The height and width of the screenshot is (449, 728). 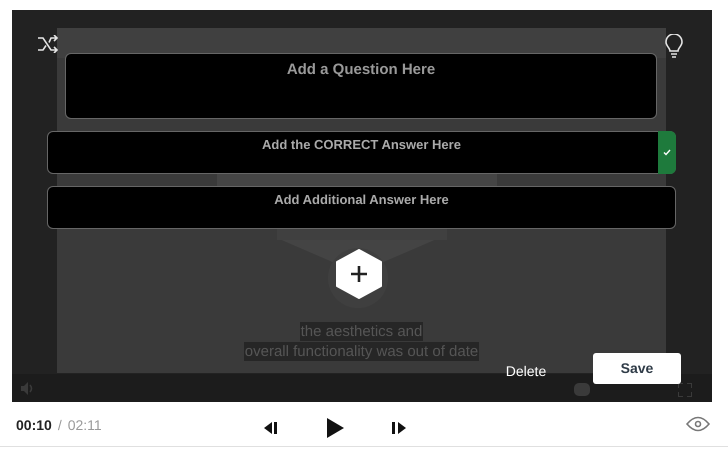 I want to click on save-button: Save, so click(x=637, y=368).